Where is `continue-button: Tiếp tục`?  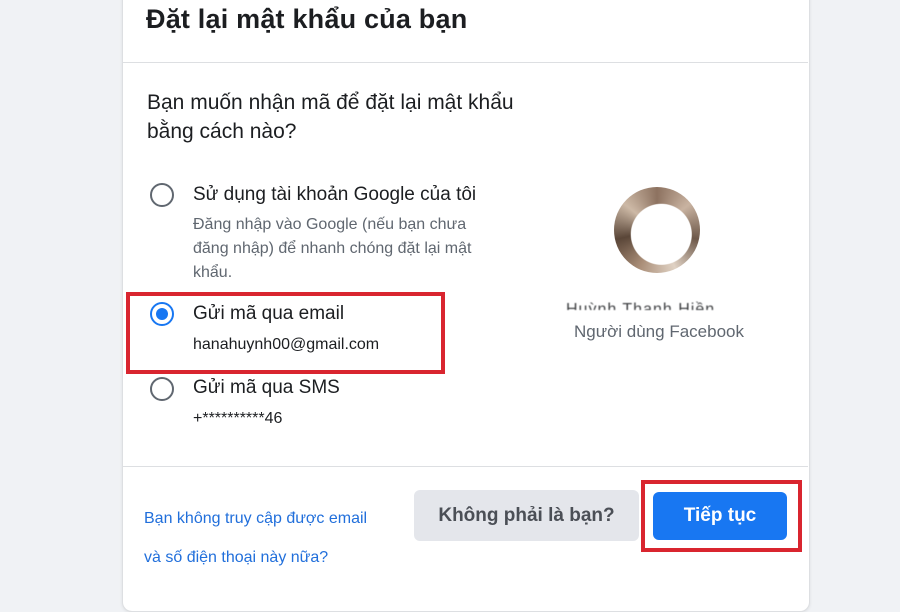 continue-button: Tiếp tục is located at coordinates (720, 516).